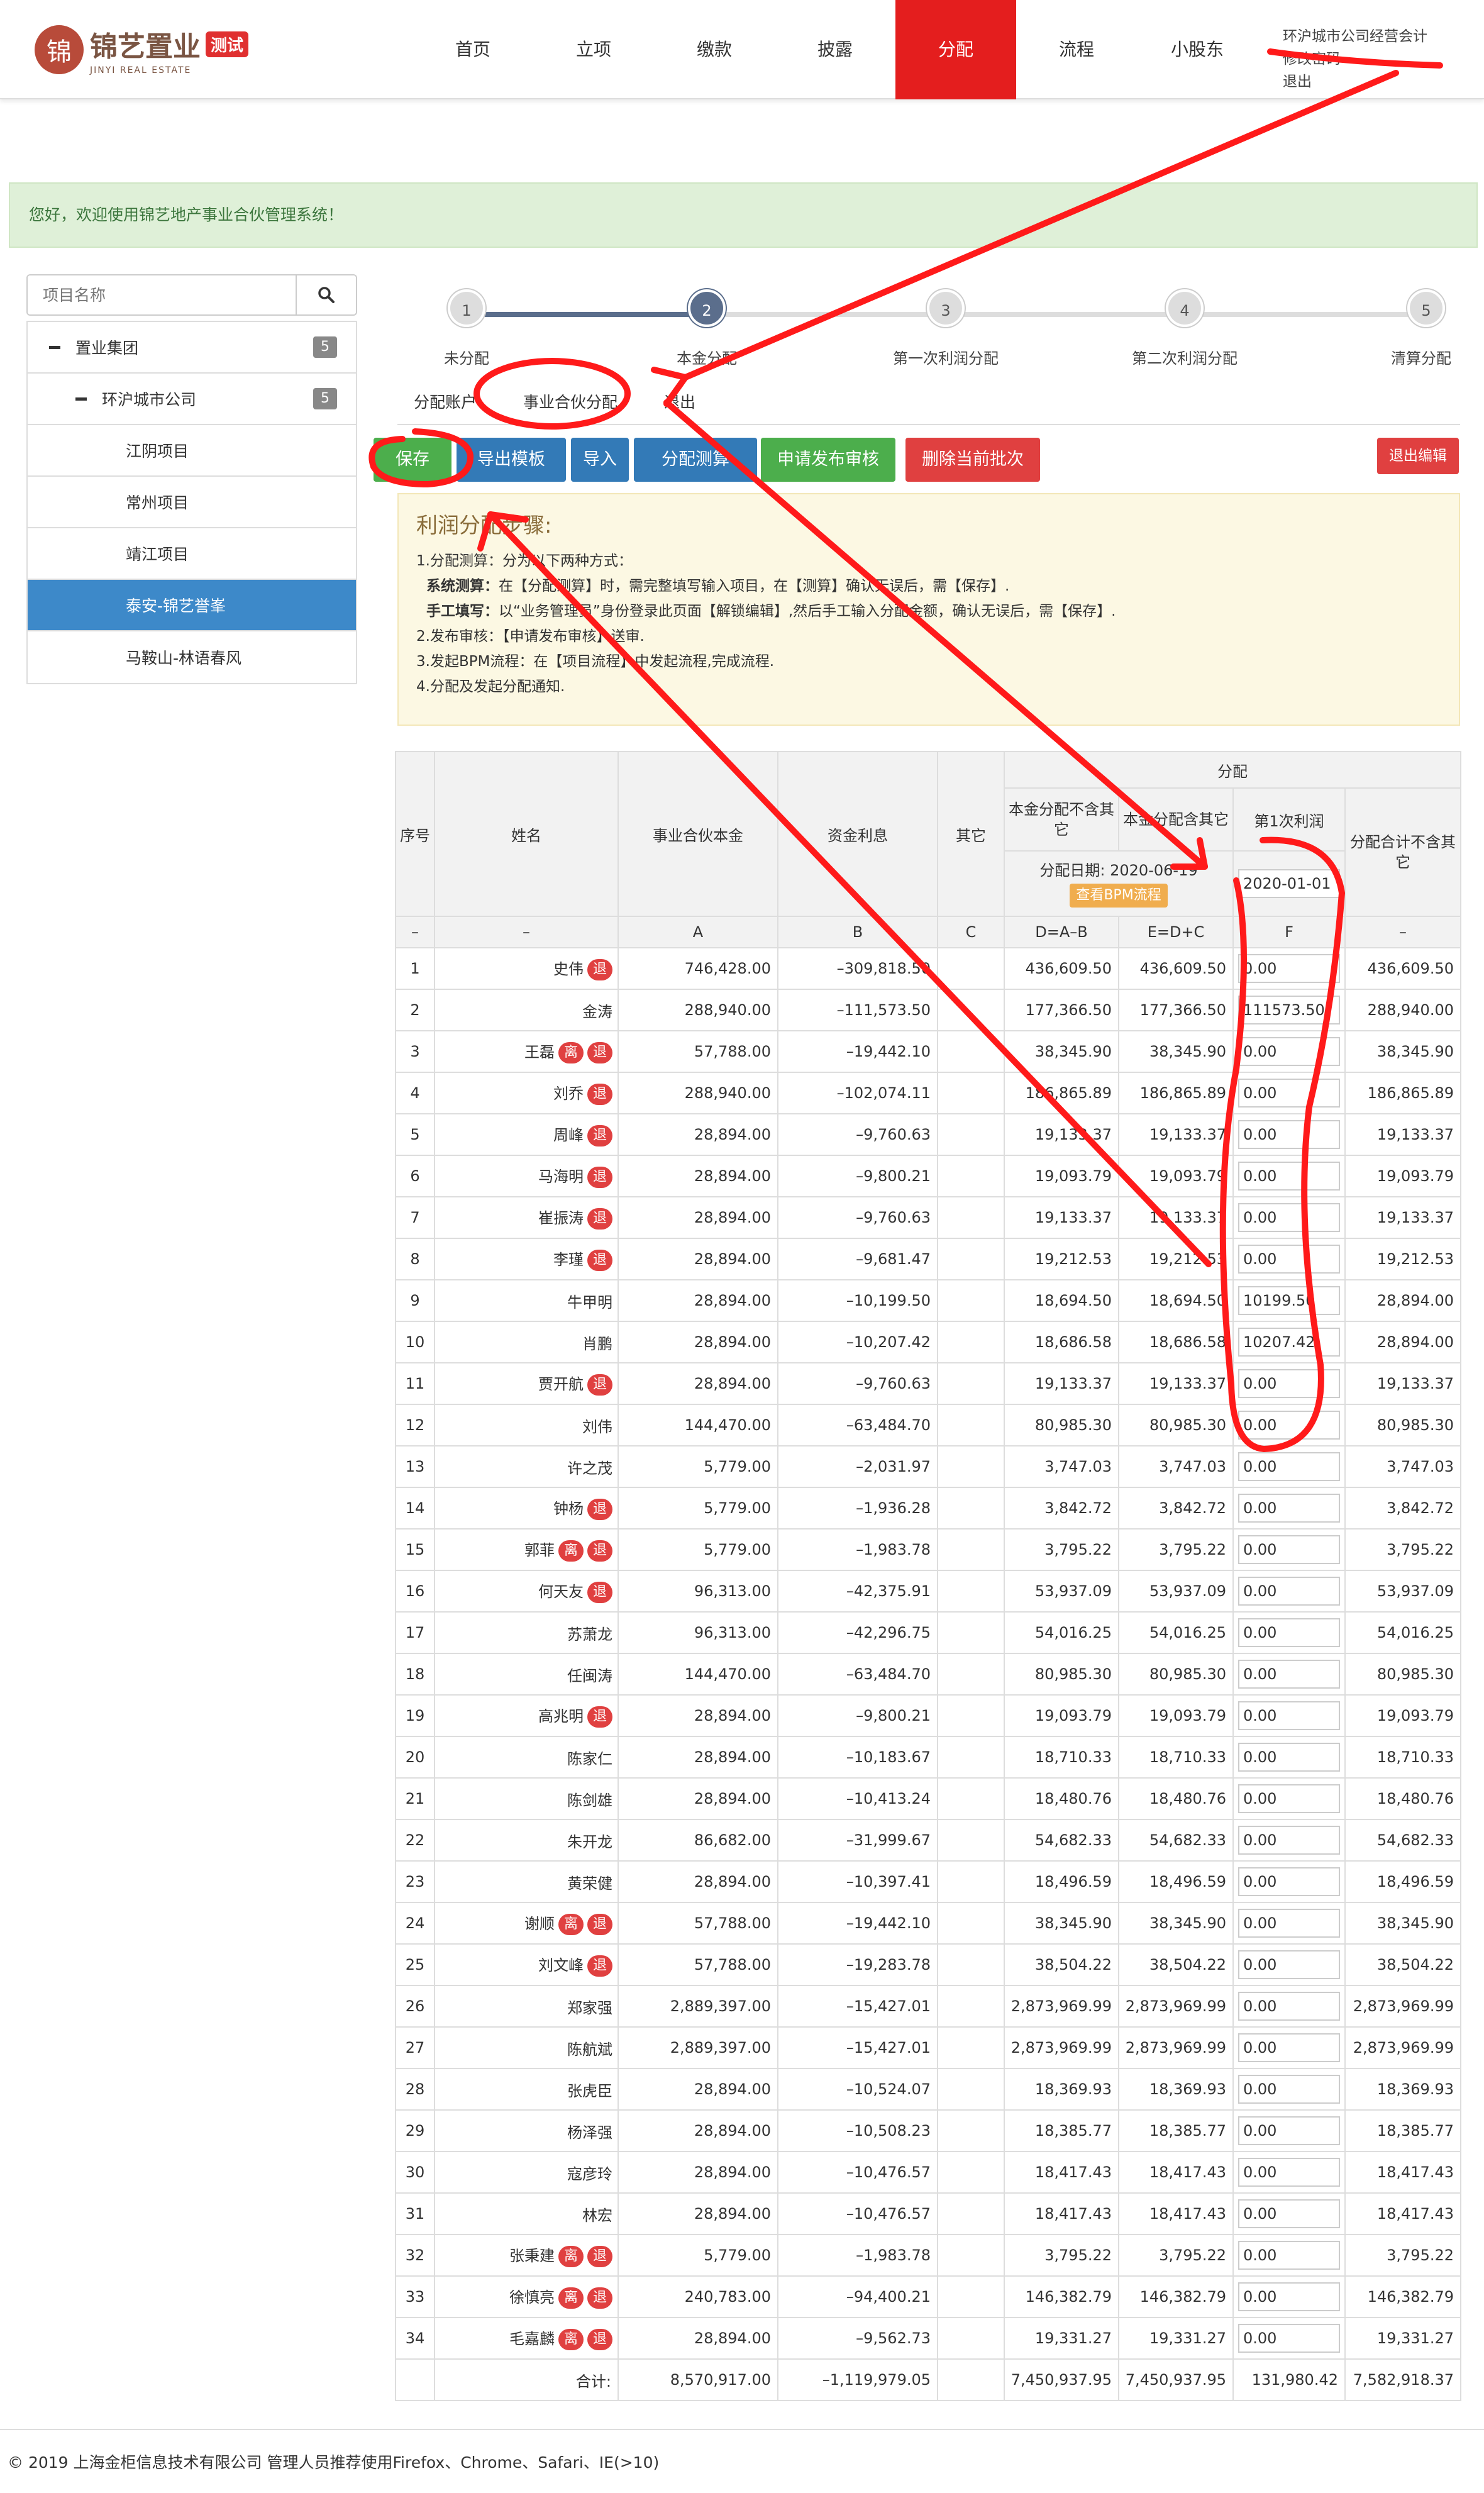 Image resolution: width=1484 pixels, height=2493 pixels. I want to click on logout-link: 退出, so click(1355, 81).